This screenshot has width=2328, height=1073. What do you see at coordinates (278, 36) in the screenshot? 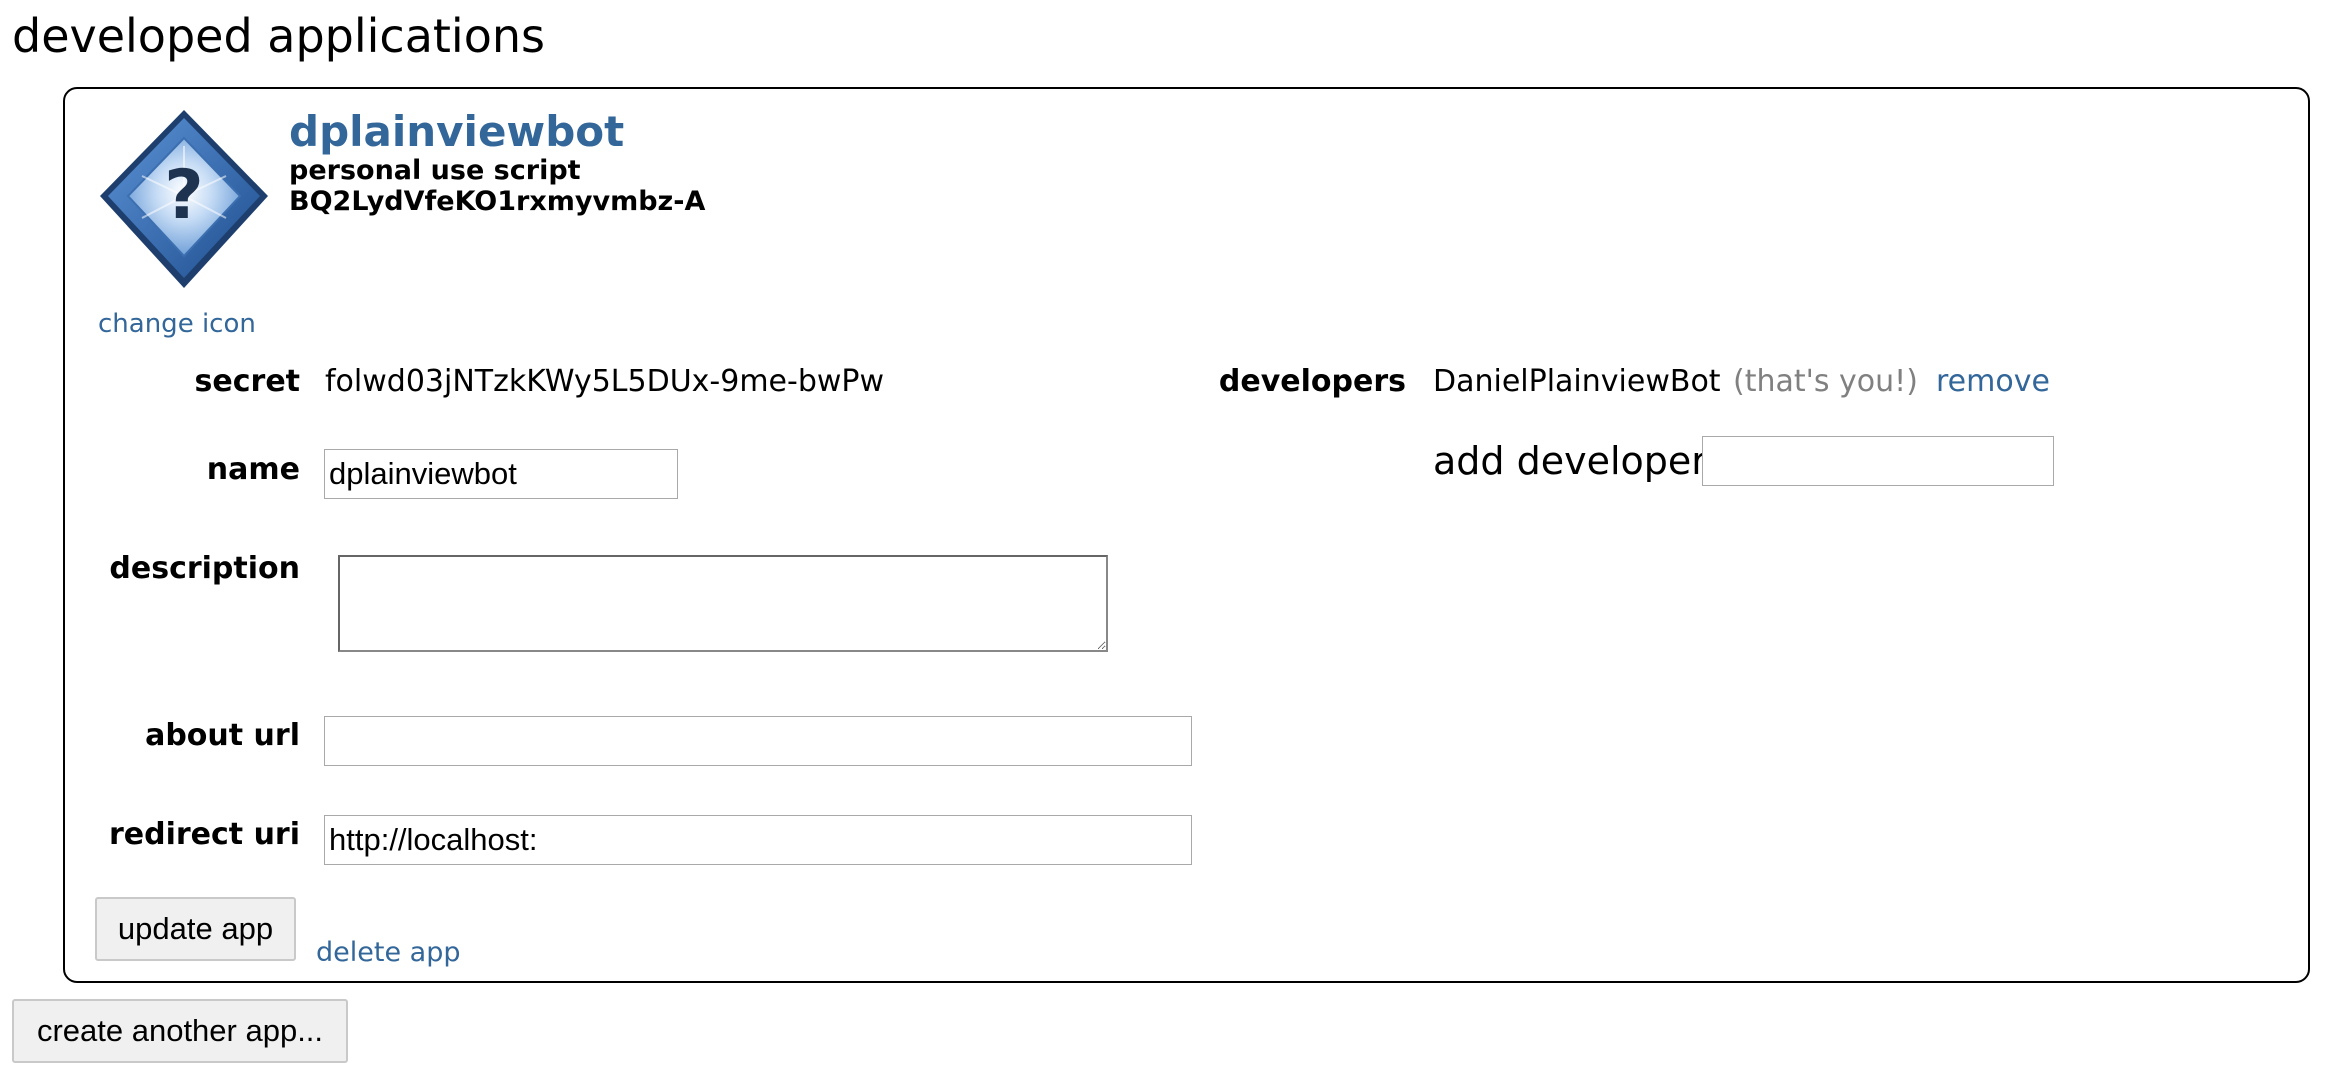
I see `page-title: developed applications` at bounding box center [278, 36].